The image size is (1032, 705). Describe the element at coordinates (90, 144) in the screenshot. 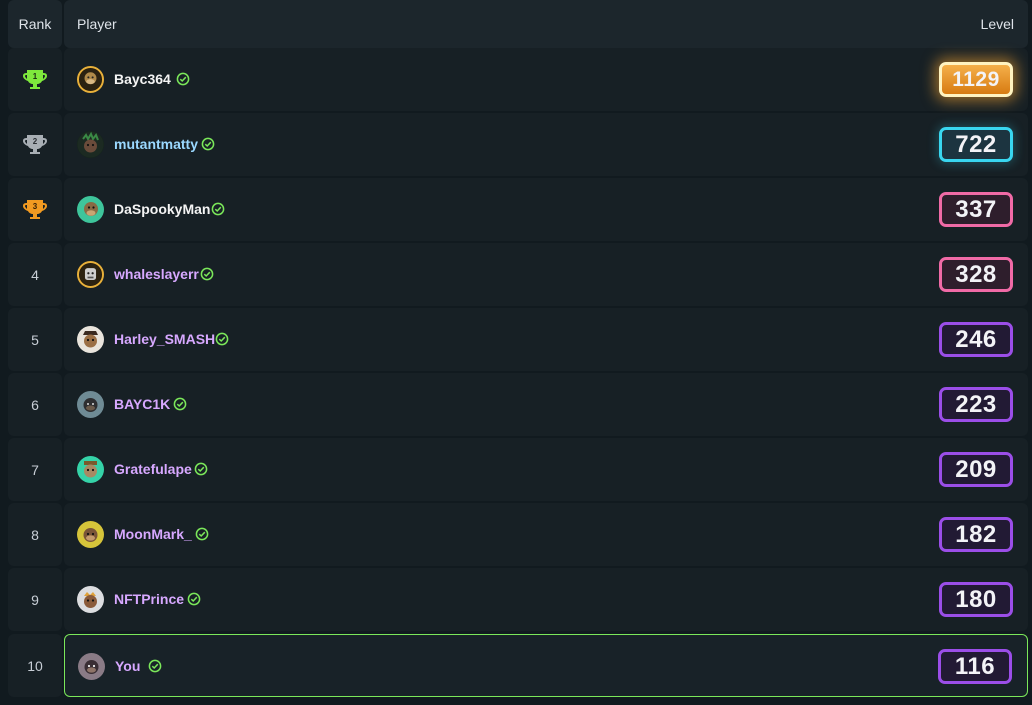

I see `mutant-ape-avatar` at that location.